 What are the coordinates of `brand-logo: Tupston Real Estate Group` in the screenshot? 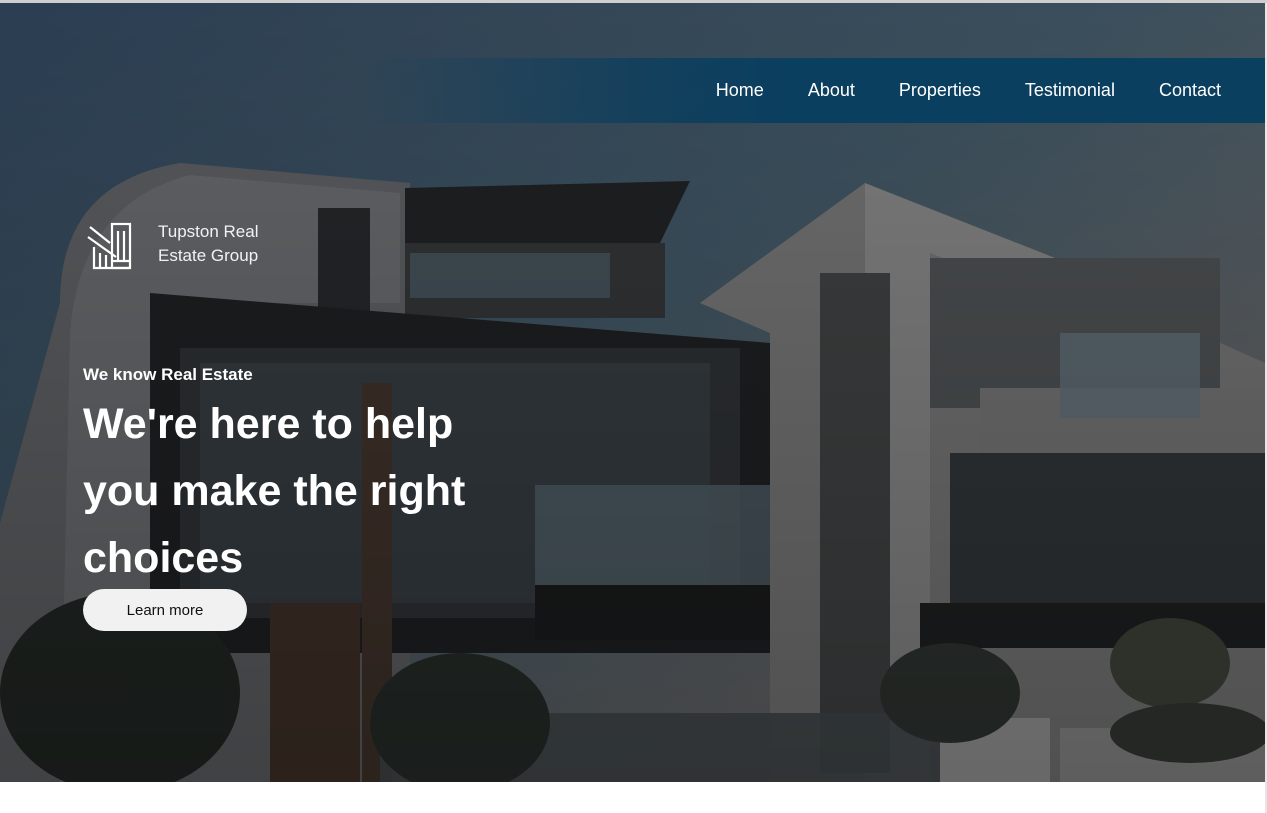 It's located at (182, 245).